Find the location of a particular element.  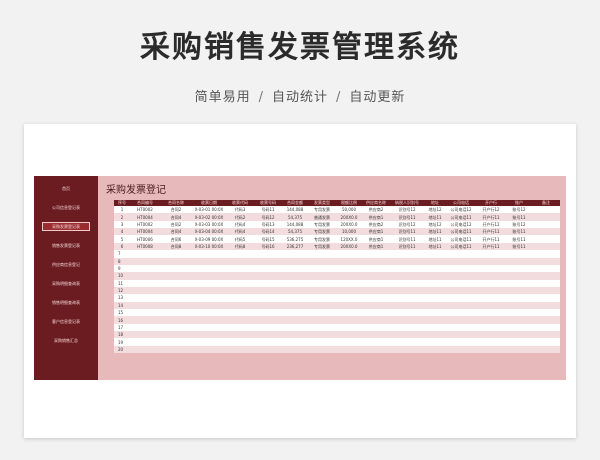

table-cell: 合同6 is located at coordinates (176, 239).